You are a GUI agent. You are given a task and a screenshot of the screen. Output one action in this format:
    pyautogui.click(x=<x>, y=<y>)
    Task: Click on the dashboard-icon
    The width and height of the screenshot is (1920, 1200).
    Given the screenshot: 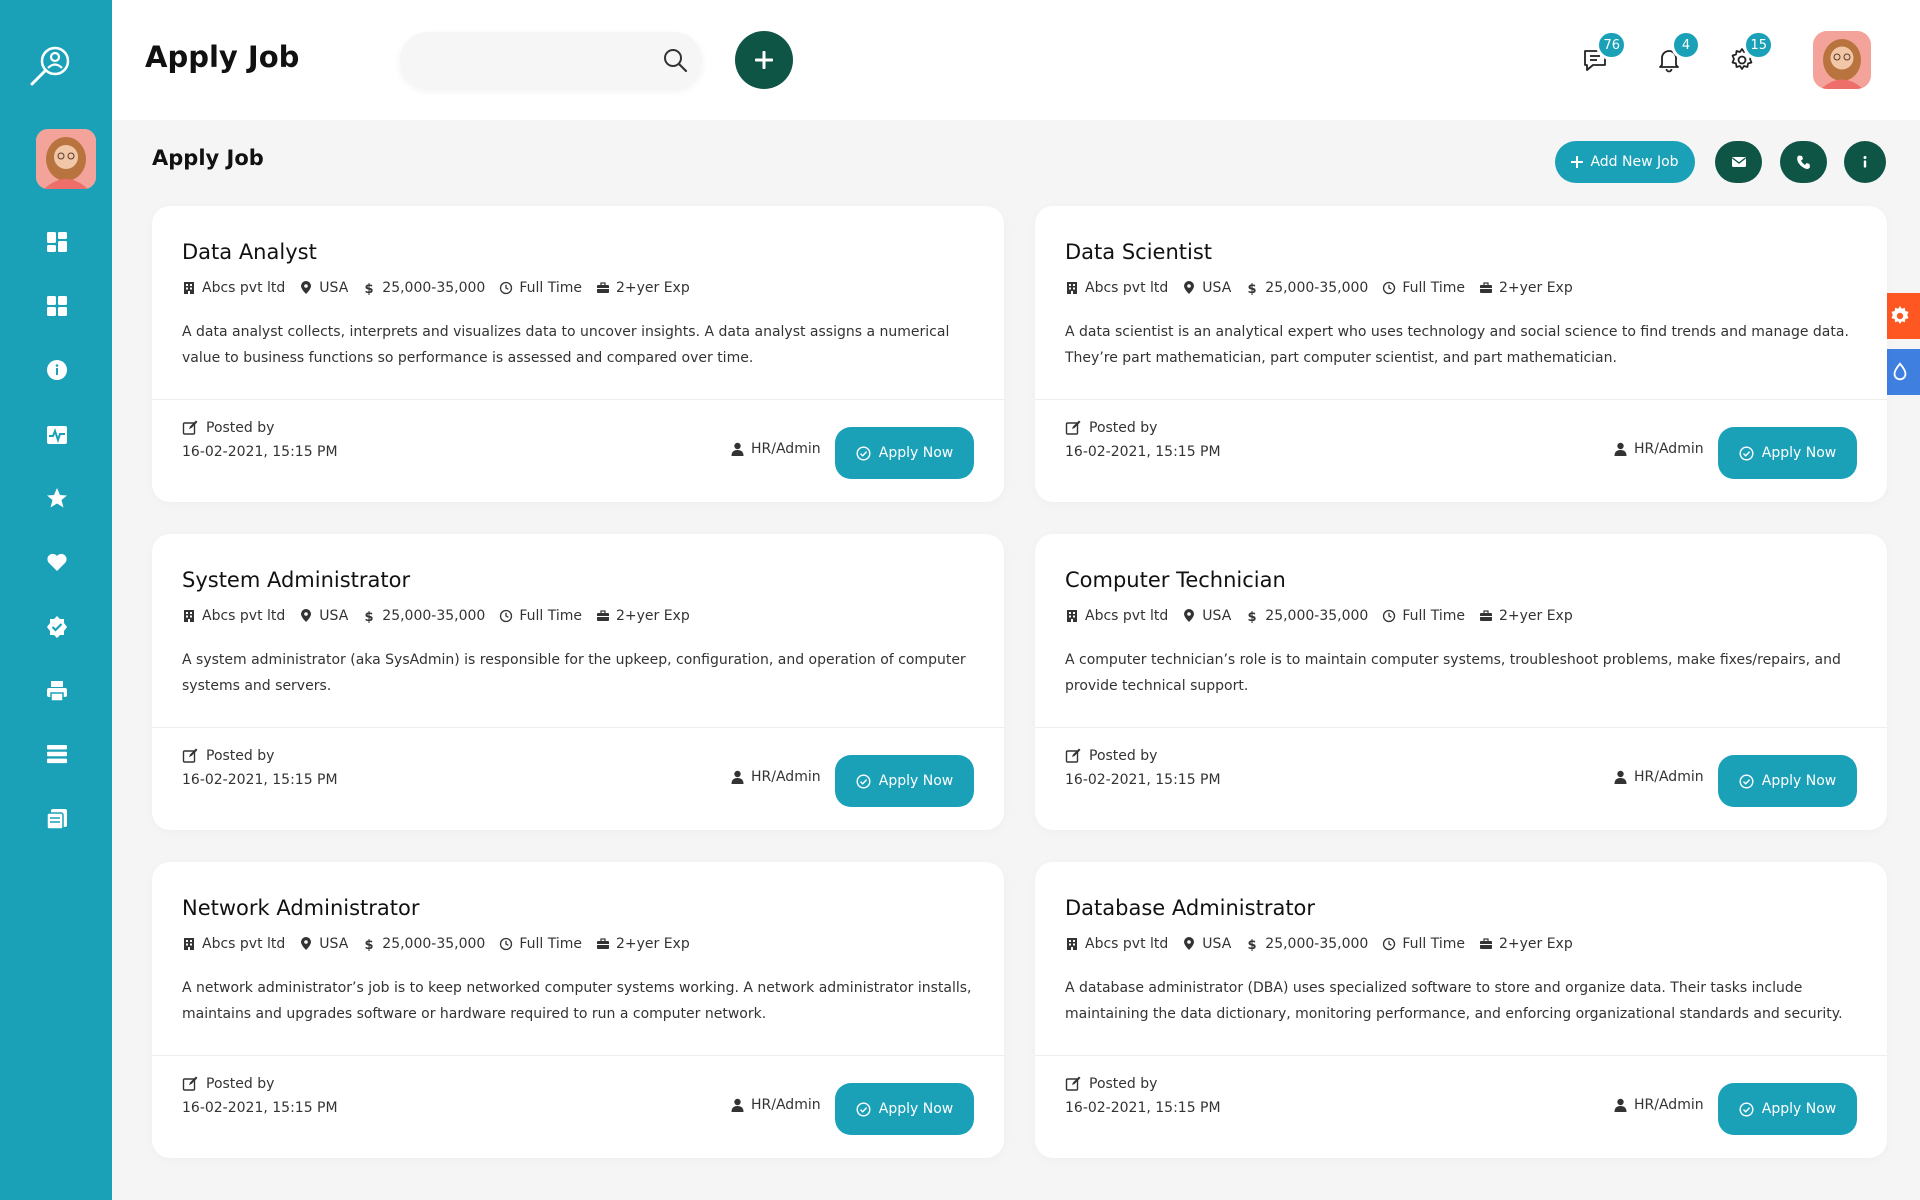 What is the action you would take?
    pyautogui.click(x=57, y=242)
    